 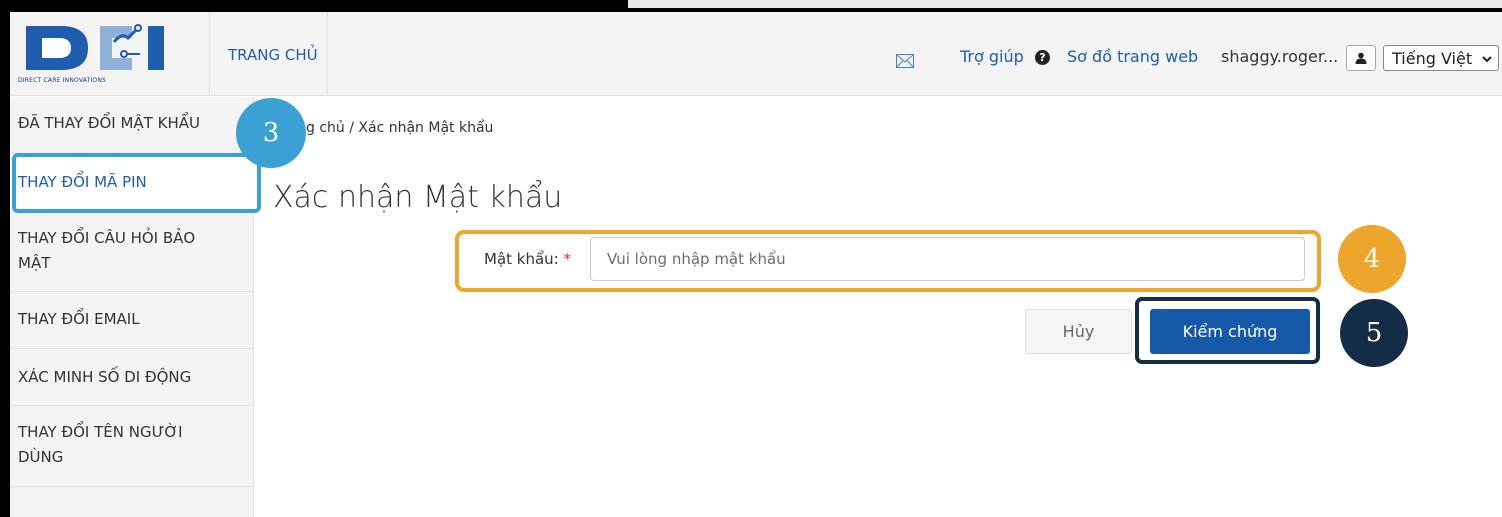 I want to click on user-icon, so click(x=1361, y=58).